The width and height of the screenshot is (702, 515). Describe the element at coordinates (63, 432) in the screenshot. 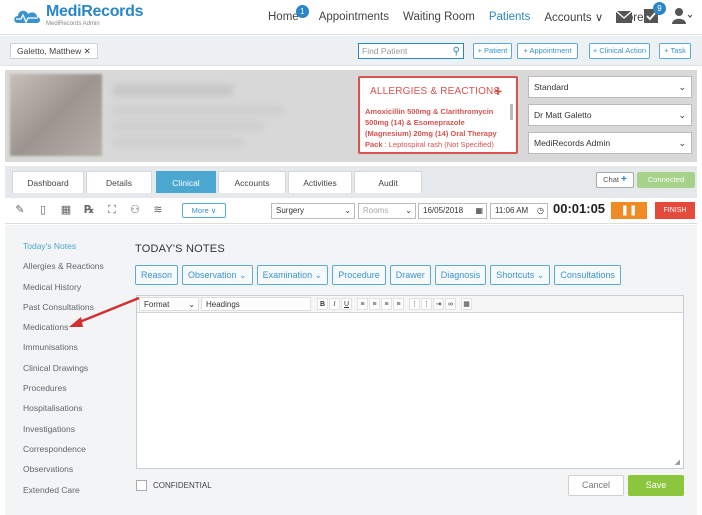

I see `sidebar-item-investigations: Investigations` at that location.